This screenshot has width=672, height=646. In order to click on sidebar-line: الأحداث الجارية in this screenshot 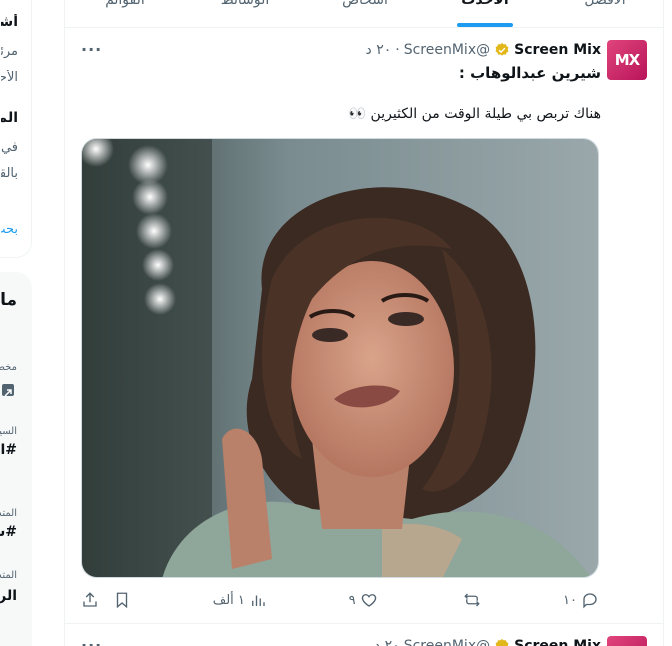, I will do `click(9, 77)`.